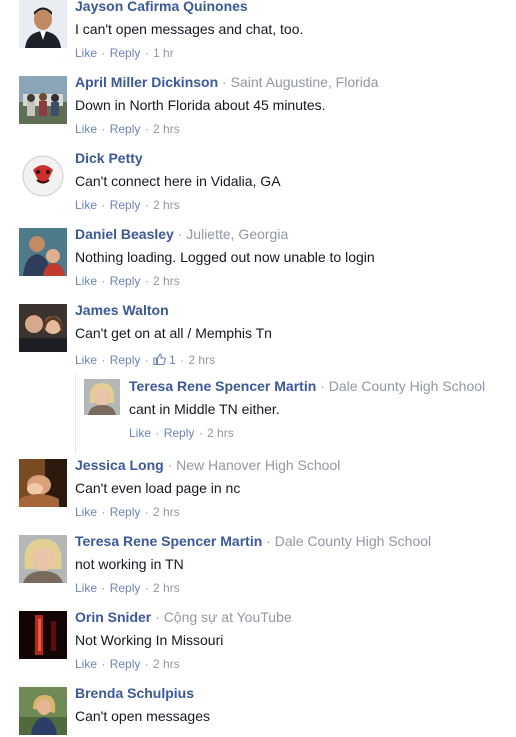 Image resolution: width=516 pixels, height=737 pixels. I want to click on author-location: Juliette, Georgia, so click(237, 234).